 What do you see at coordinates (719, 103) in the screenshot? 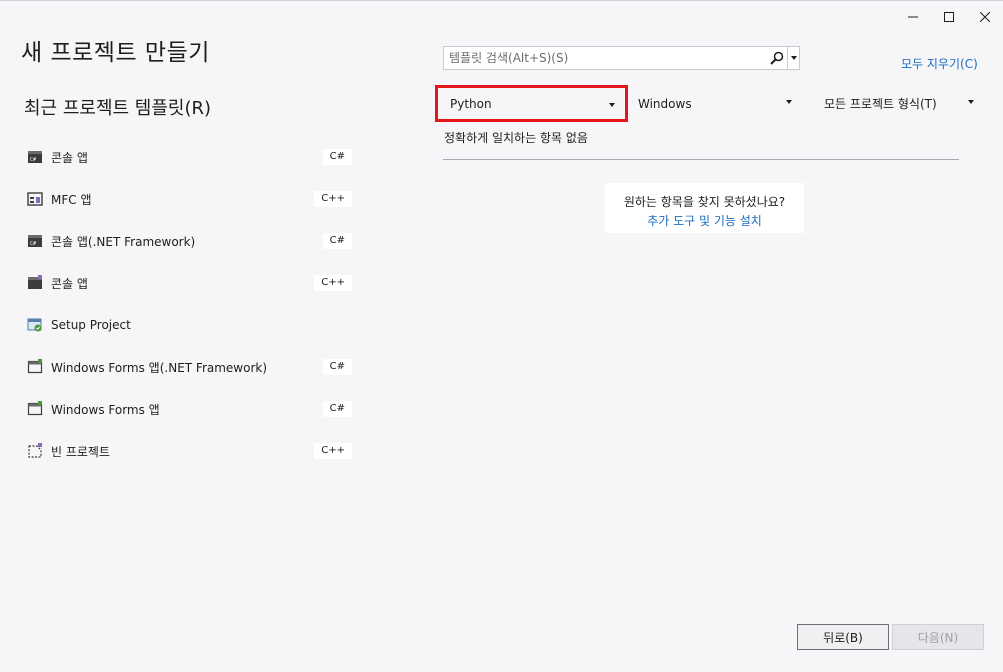
I see `platform-filter-dropdown: Windows` at bounding box center [719, 103].